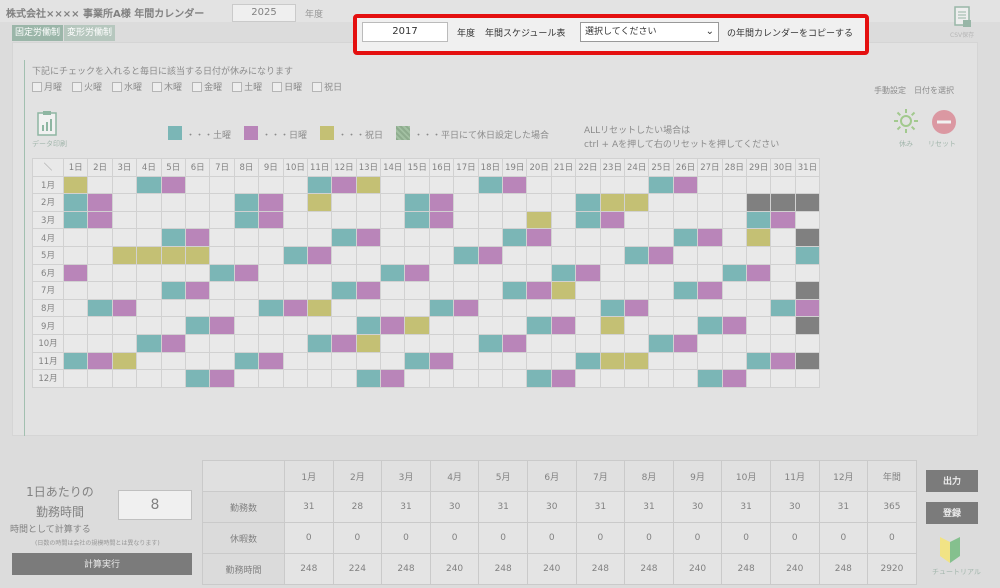 This screenshot has height=588, width=1000. I want to click on copy-source-select: 選択してください ⌄, so click(649, 32).